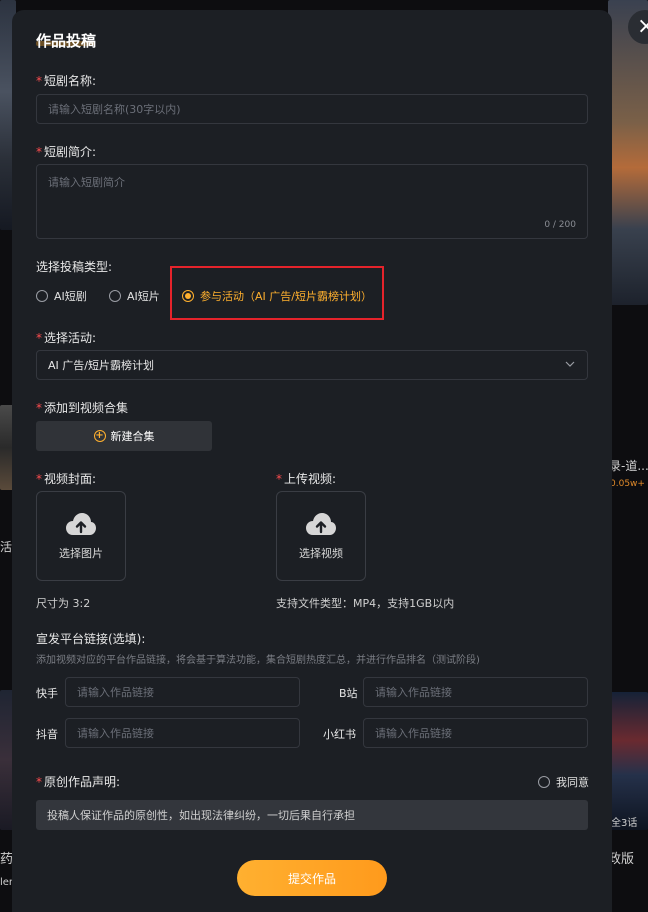 The height and width of the screenshot is (912, 648). I want to click on platform-kuaishou-input: 请输入作品链接, so click(182, 692).